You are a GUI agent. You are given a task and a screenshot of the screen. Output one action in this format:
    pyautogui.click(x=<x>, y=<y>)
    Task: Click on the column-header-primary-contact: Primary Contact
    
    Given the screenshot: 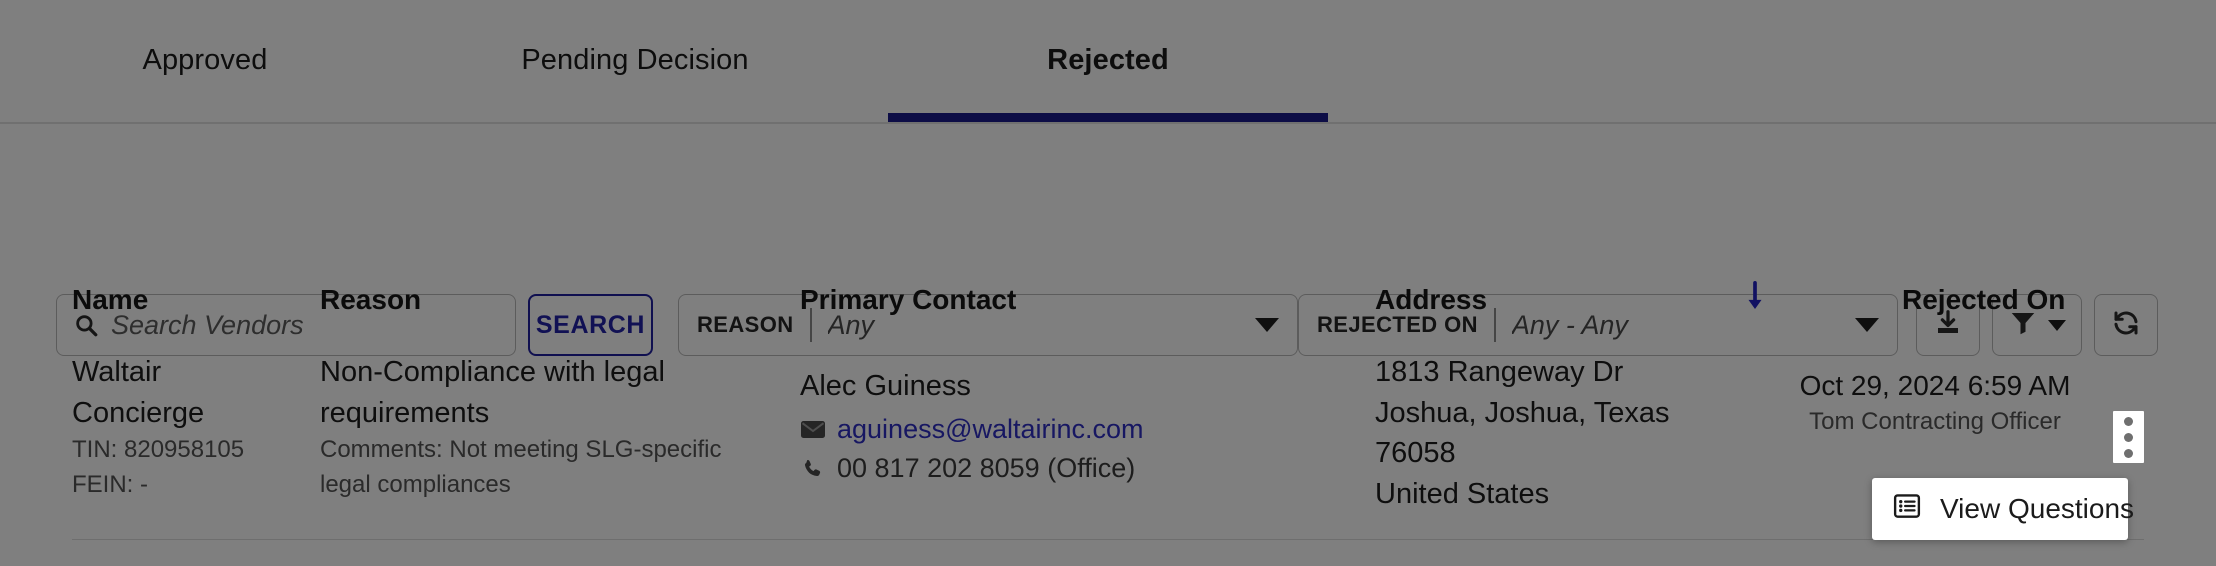 What is the action you would take?
    pyautogui.click(x=908, y=300)
    